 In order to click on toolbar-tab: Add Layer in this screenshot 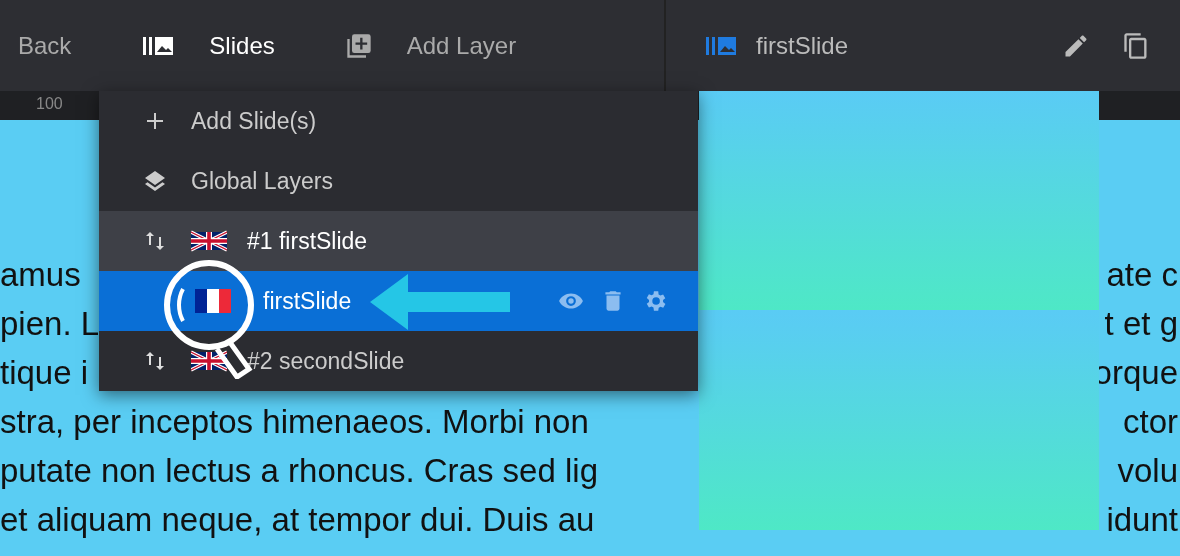, I will do `click(461, 45)`.